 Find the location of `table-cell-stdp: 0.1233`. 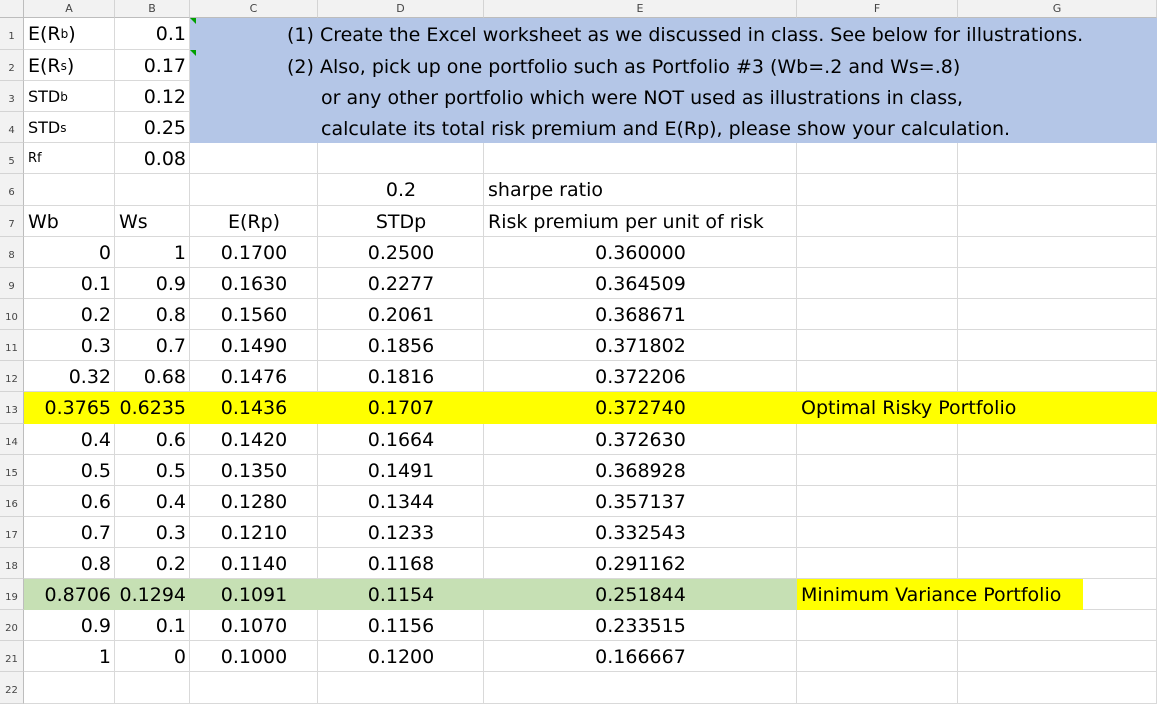

table-cell-stdp: 0.1233 is located at coordinates (401, 532).